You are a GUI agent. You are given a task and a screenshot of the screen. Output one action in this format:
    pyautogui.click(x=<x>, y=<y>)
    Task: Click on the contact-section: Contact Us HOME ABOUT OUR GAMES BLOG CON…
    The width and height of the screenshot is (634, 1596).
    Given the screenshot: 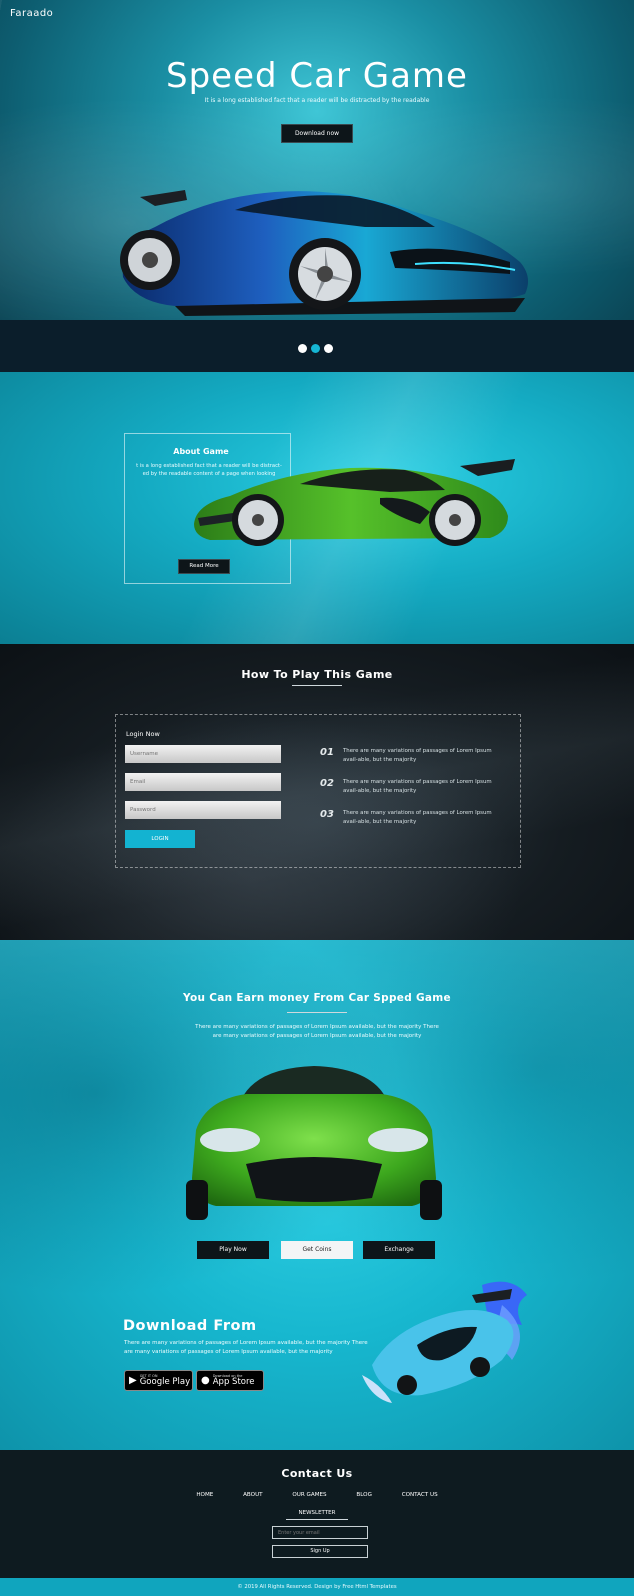 What is the action you would take?
    pyautogui.click(x=317, y=1514)
    